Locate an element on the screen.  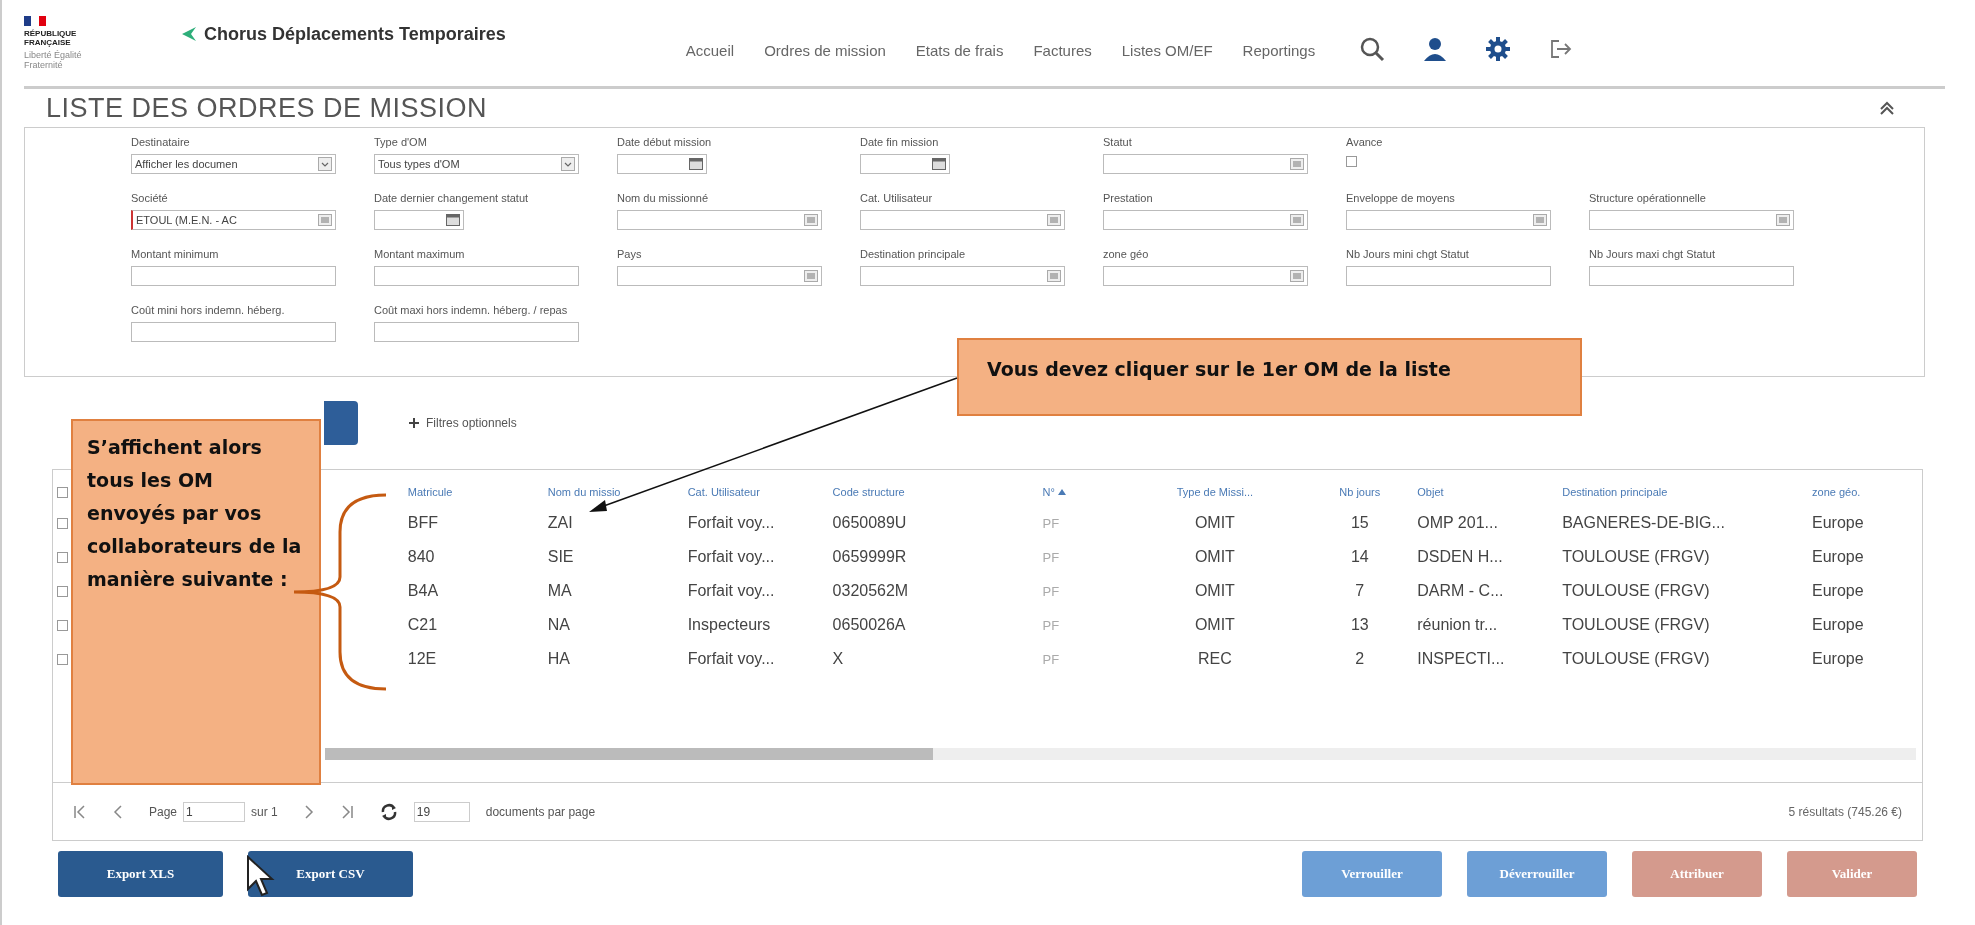
table-cell-text: 12E is located at coordinates (422, 659).